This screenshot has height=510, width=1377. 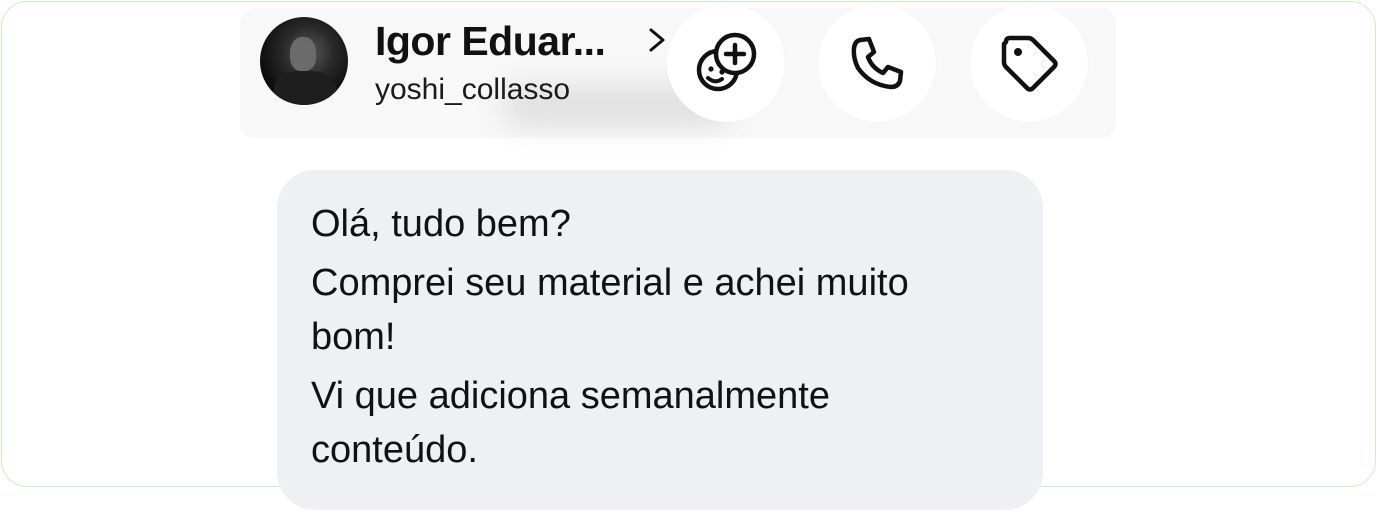 What do you see at coordinates (610, 283) in the screenshot?
I see `message-line: Comprei seu material e achei muito` at bounding box center [610, 283].